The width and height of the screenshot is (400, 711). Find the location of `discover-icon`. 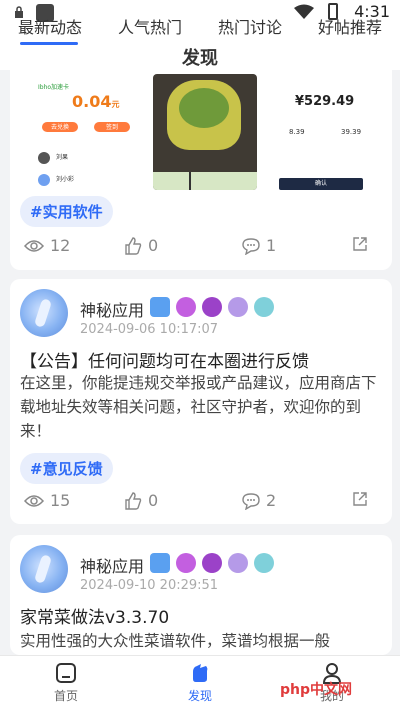

discover-icon is located at coordinates (200, 673).